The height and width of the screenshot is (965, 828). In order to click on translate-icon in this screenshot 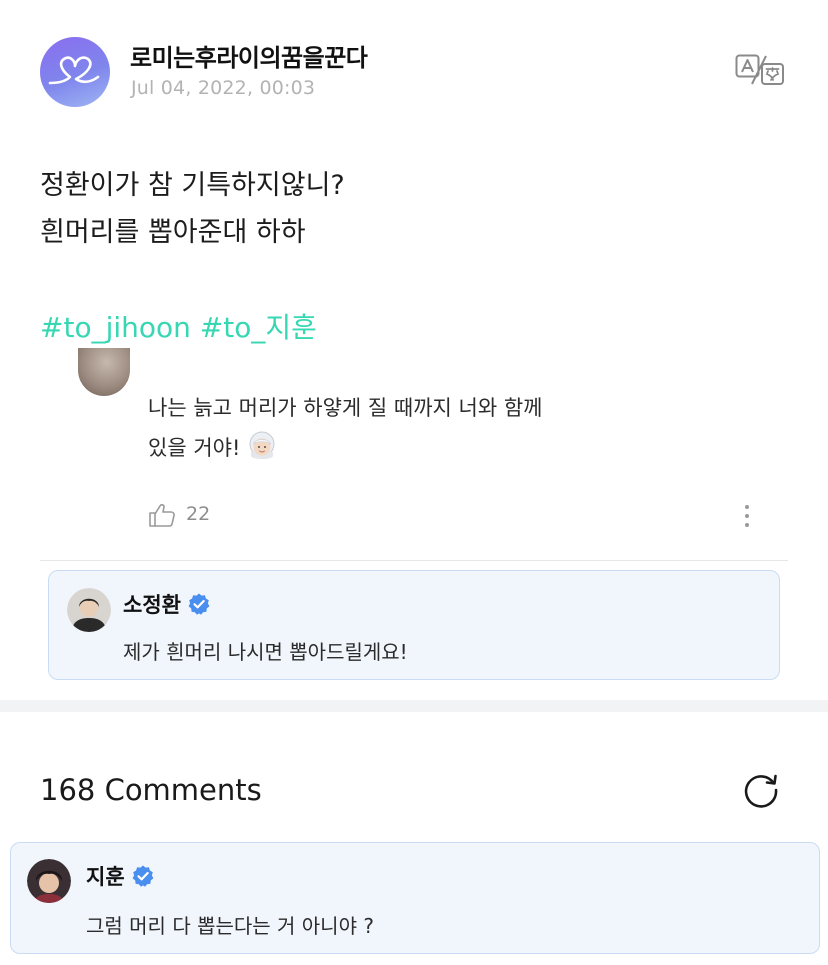, I will do `click(759, 69)`.